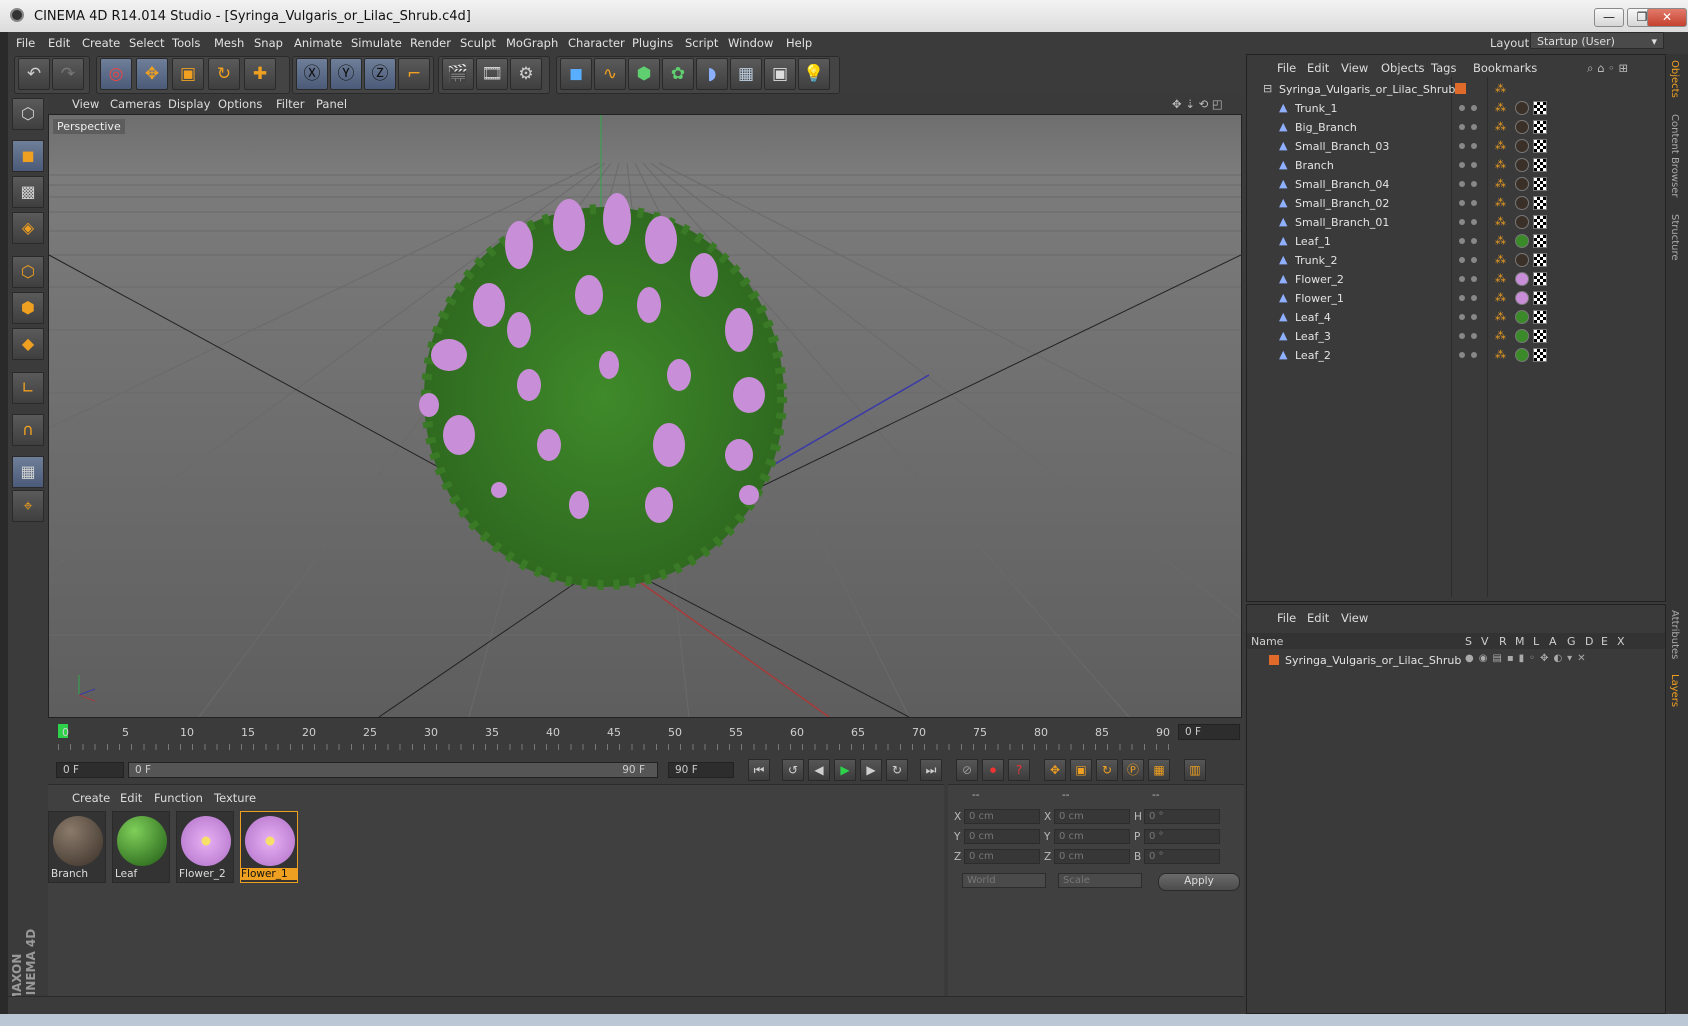 This screenshot has width=1688, height=1026. Describe the element at coordinates (1100, 880) in the screenshot. I see `scale-select: Scale` at that location.